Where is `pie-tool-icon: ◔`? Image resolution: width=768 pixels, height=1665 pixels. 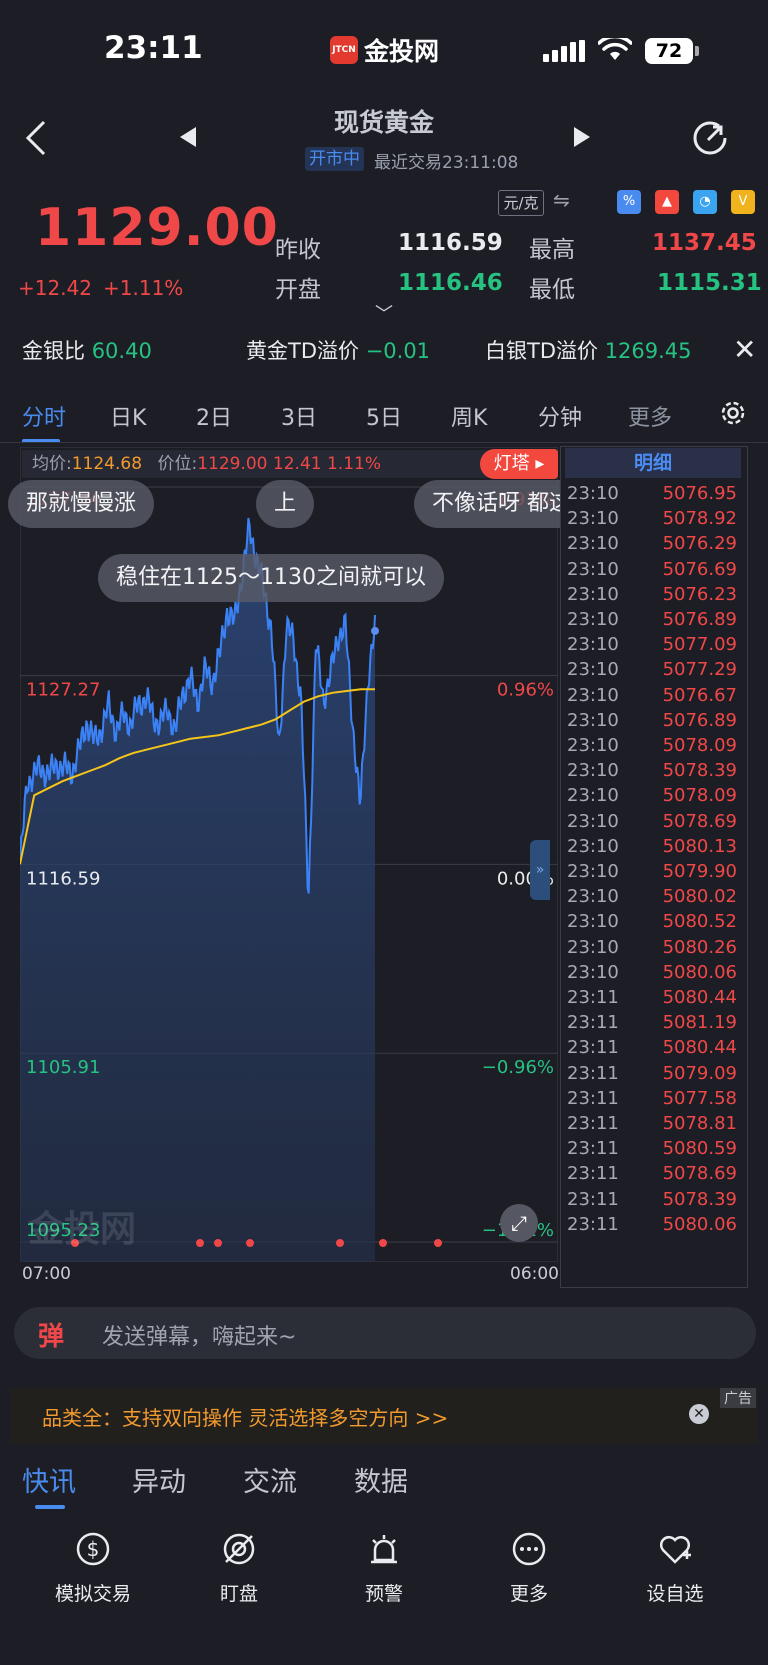 pie-tool-icon: ◔ is located at coordinates (705, 202).